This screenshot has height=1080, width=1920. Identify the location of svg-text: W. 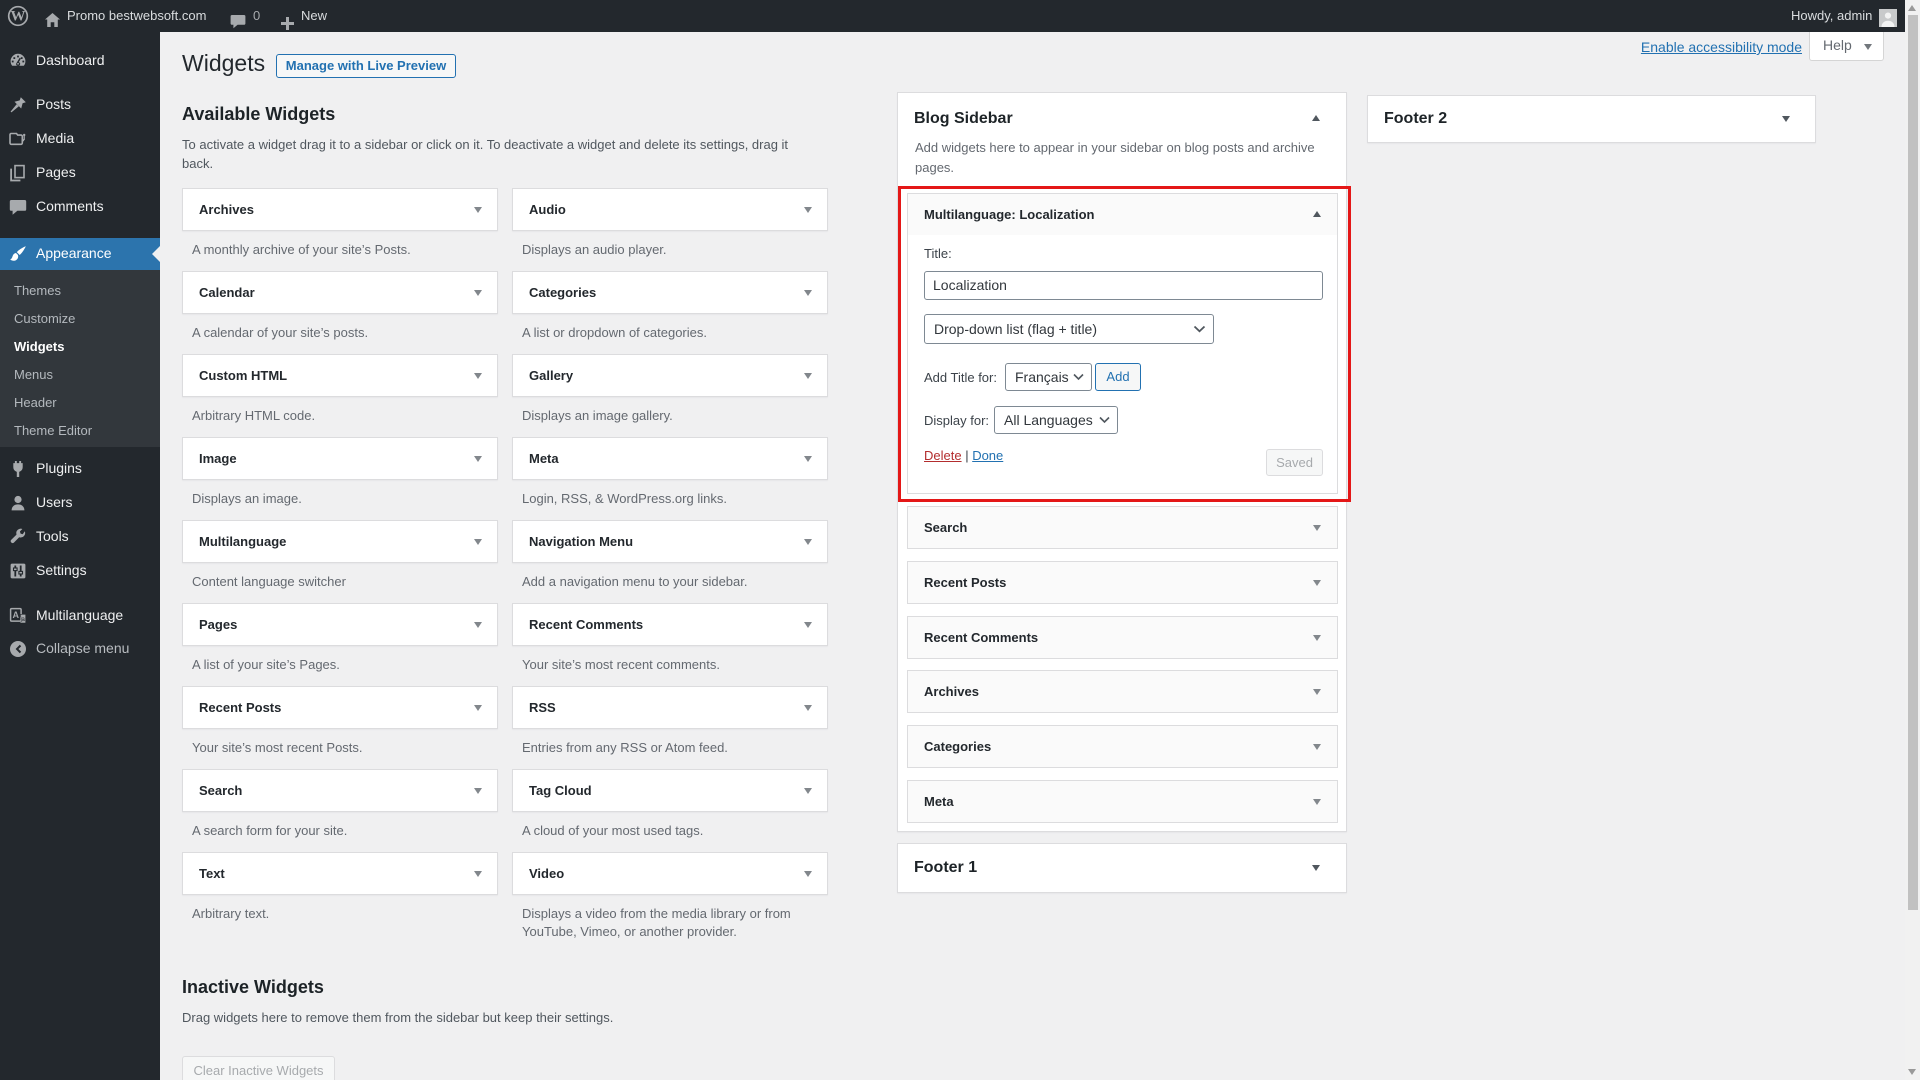
(18, 17).